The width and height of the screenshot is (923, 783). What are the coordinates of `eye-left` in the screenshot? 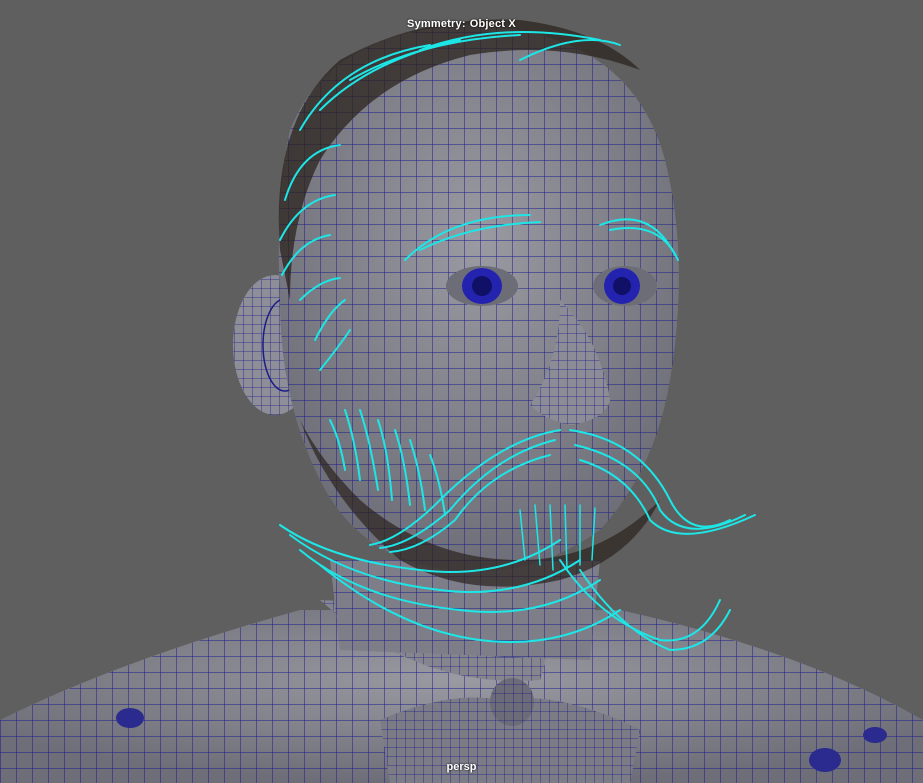 It's located at (482, 286).